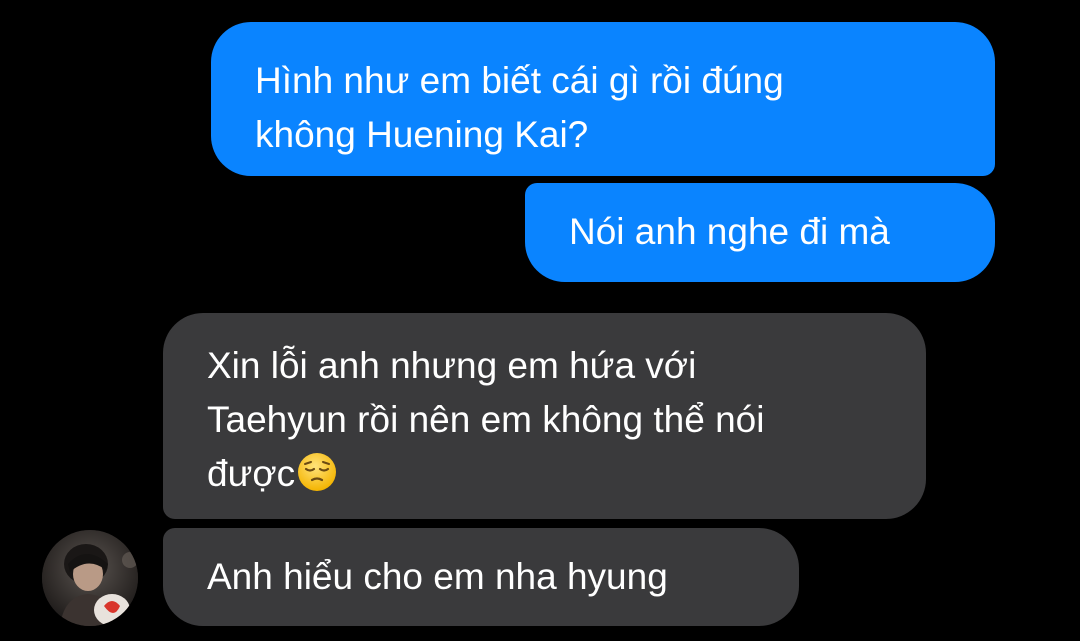 The height and width of the screenshot is (641, 1080). I want to click on message-text: Nói anh nghe đi mà, so click(729, 231).